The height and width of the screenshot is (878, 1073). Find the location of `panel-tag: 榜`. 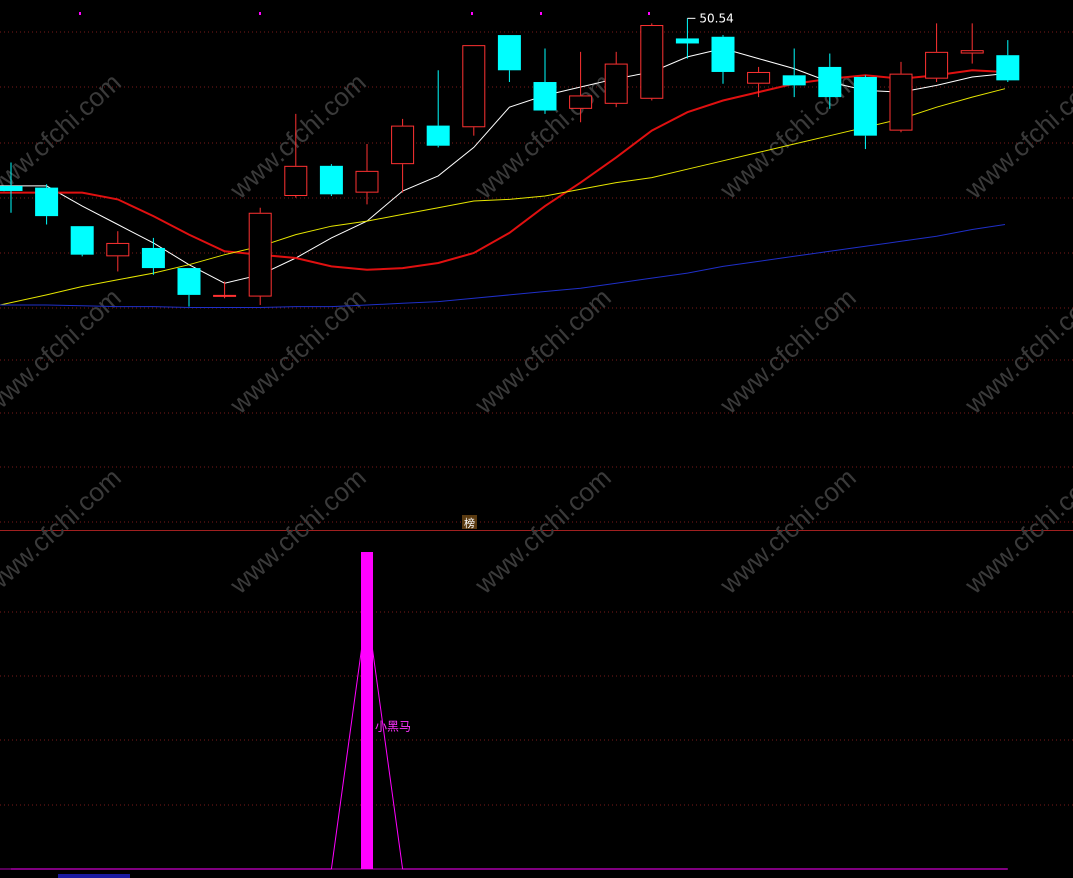

panel-tag: 榜 is located at coordinates (469, 522).